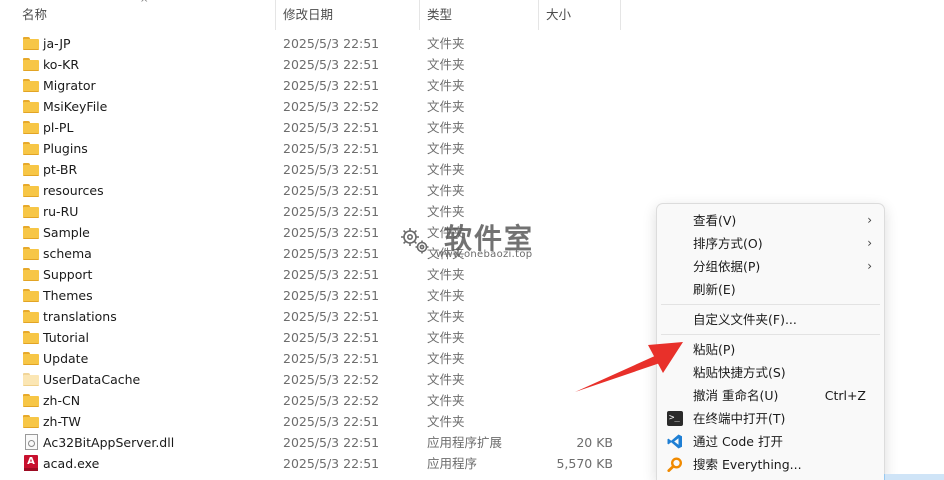  I want to click on file-row: resources 2025/5/3 22:51 文件夹, so click(472, 190).